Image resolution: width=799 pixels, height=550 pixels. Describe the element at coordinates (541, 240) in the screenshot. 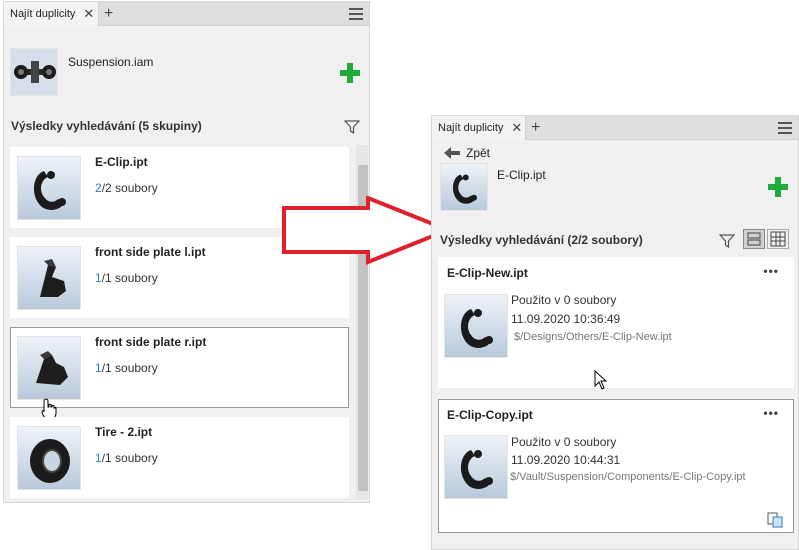

I see `results-title: Výsledky vyhledávání (2/2 soubory)` at that location.